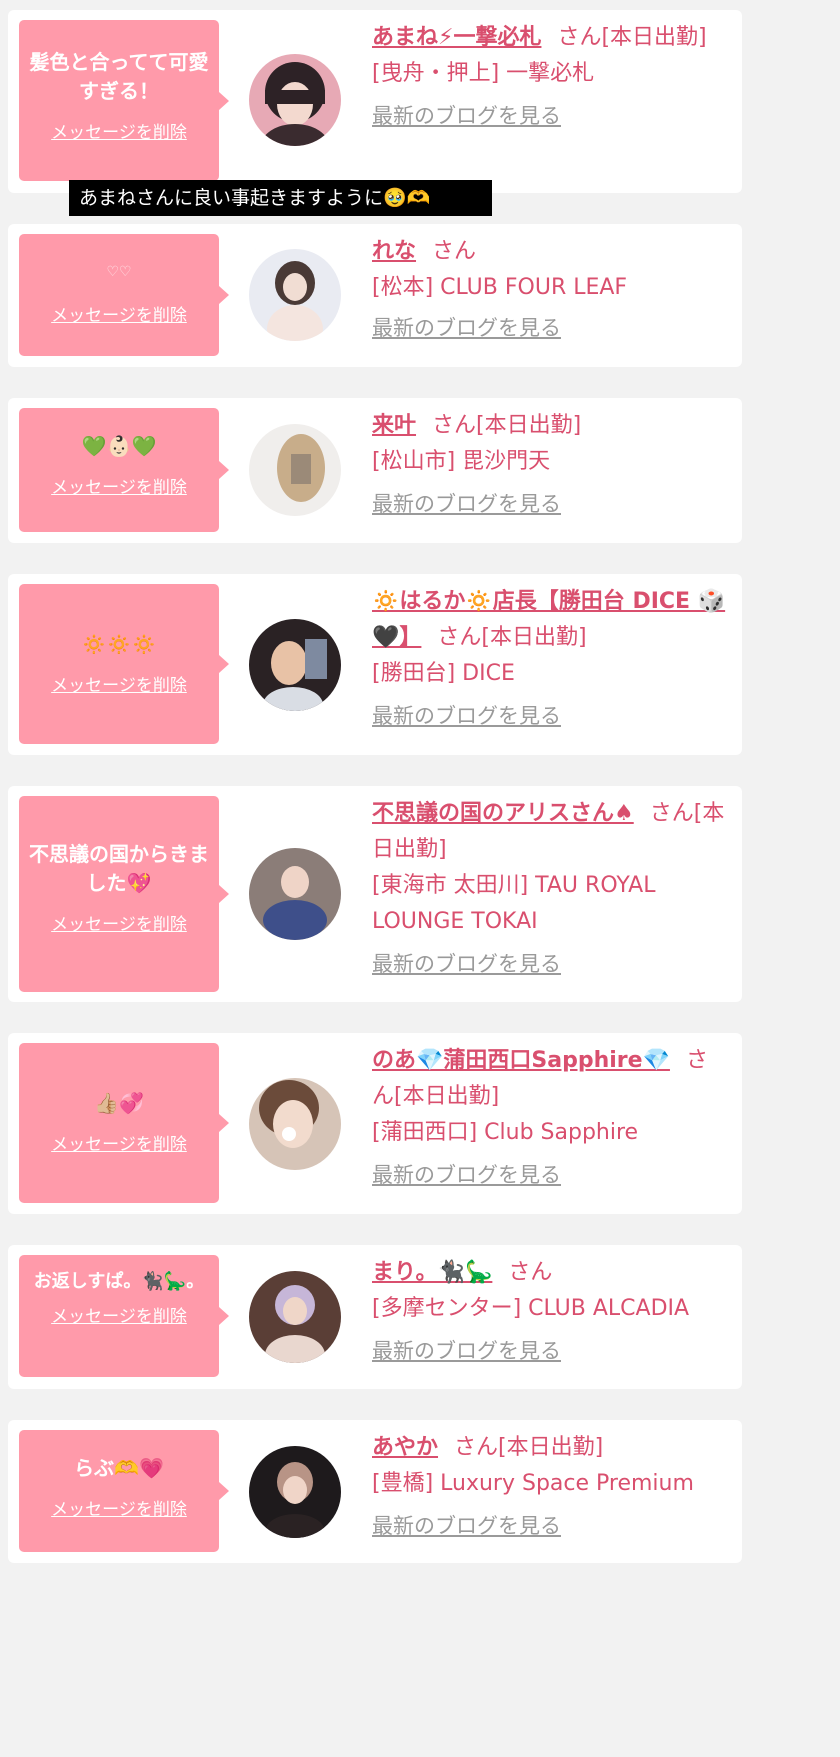  Describe the element at coordinates (124, 295) in the screenshot. I see `message-bubble: ♡♡ メッセージを削除` at that location.